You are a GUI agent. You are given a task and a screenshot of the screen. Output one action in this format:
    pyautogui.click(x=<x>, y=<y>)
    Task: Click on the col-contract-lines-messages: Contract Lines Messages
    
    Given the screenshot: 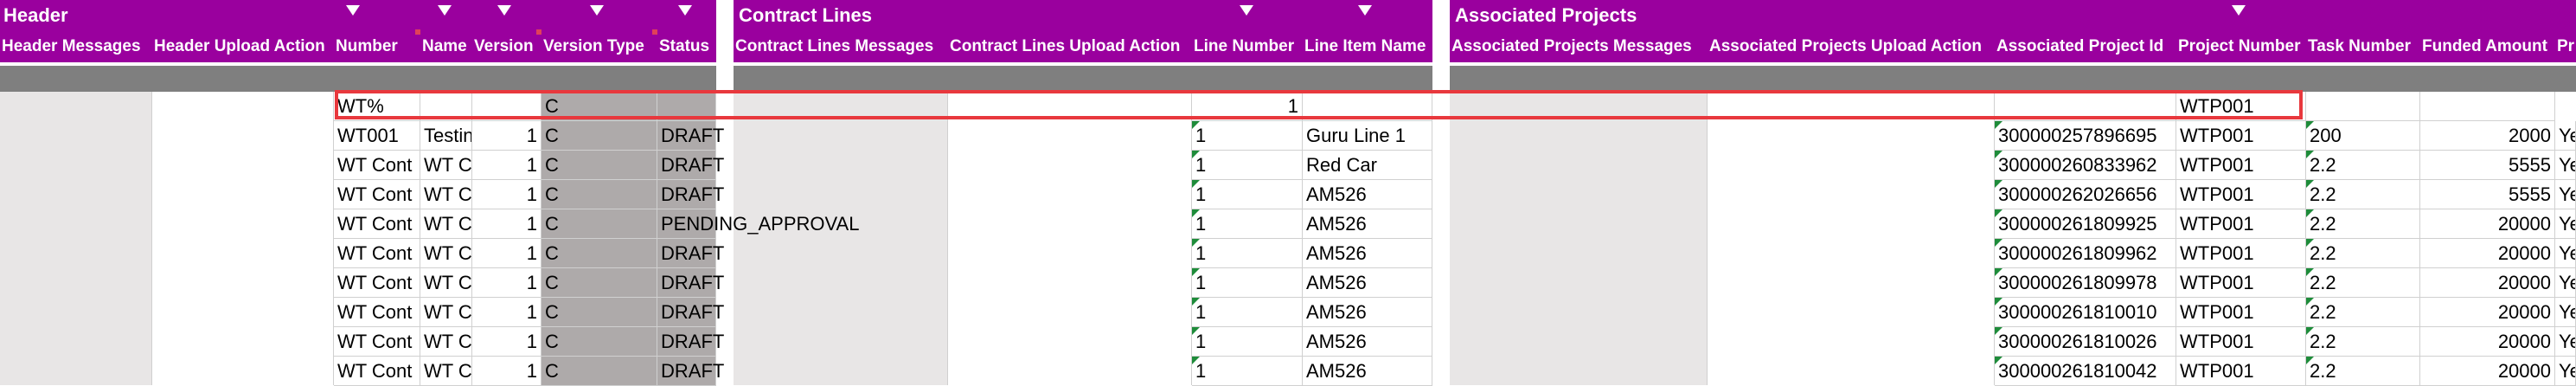 What is the action you would take?
    pyautogui.click(x=841, y=47)
    